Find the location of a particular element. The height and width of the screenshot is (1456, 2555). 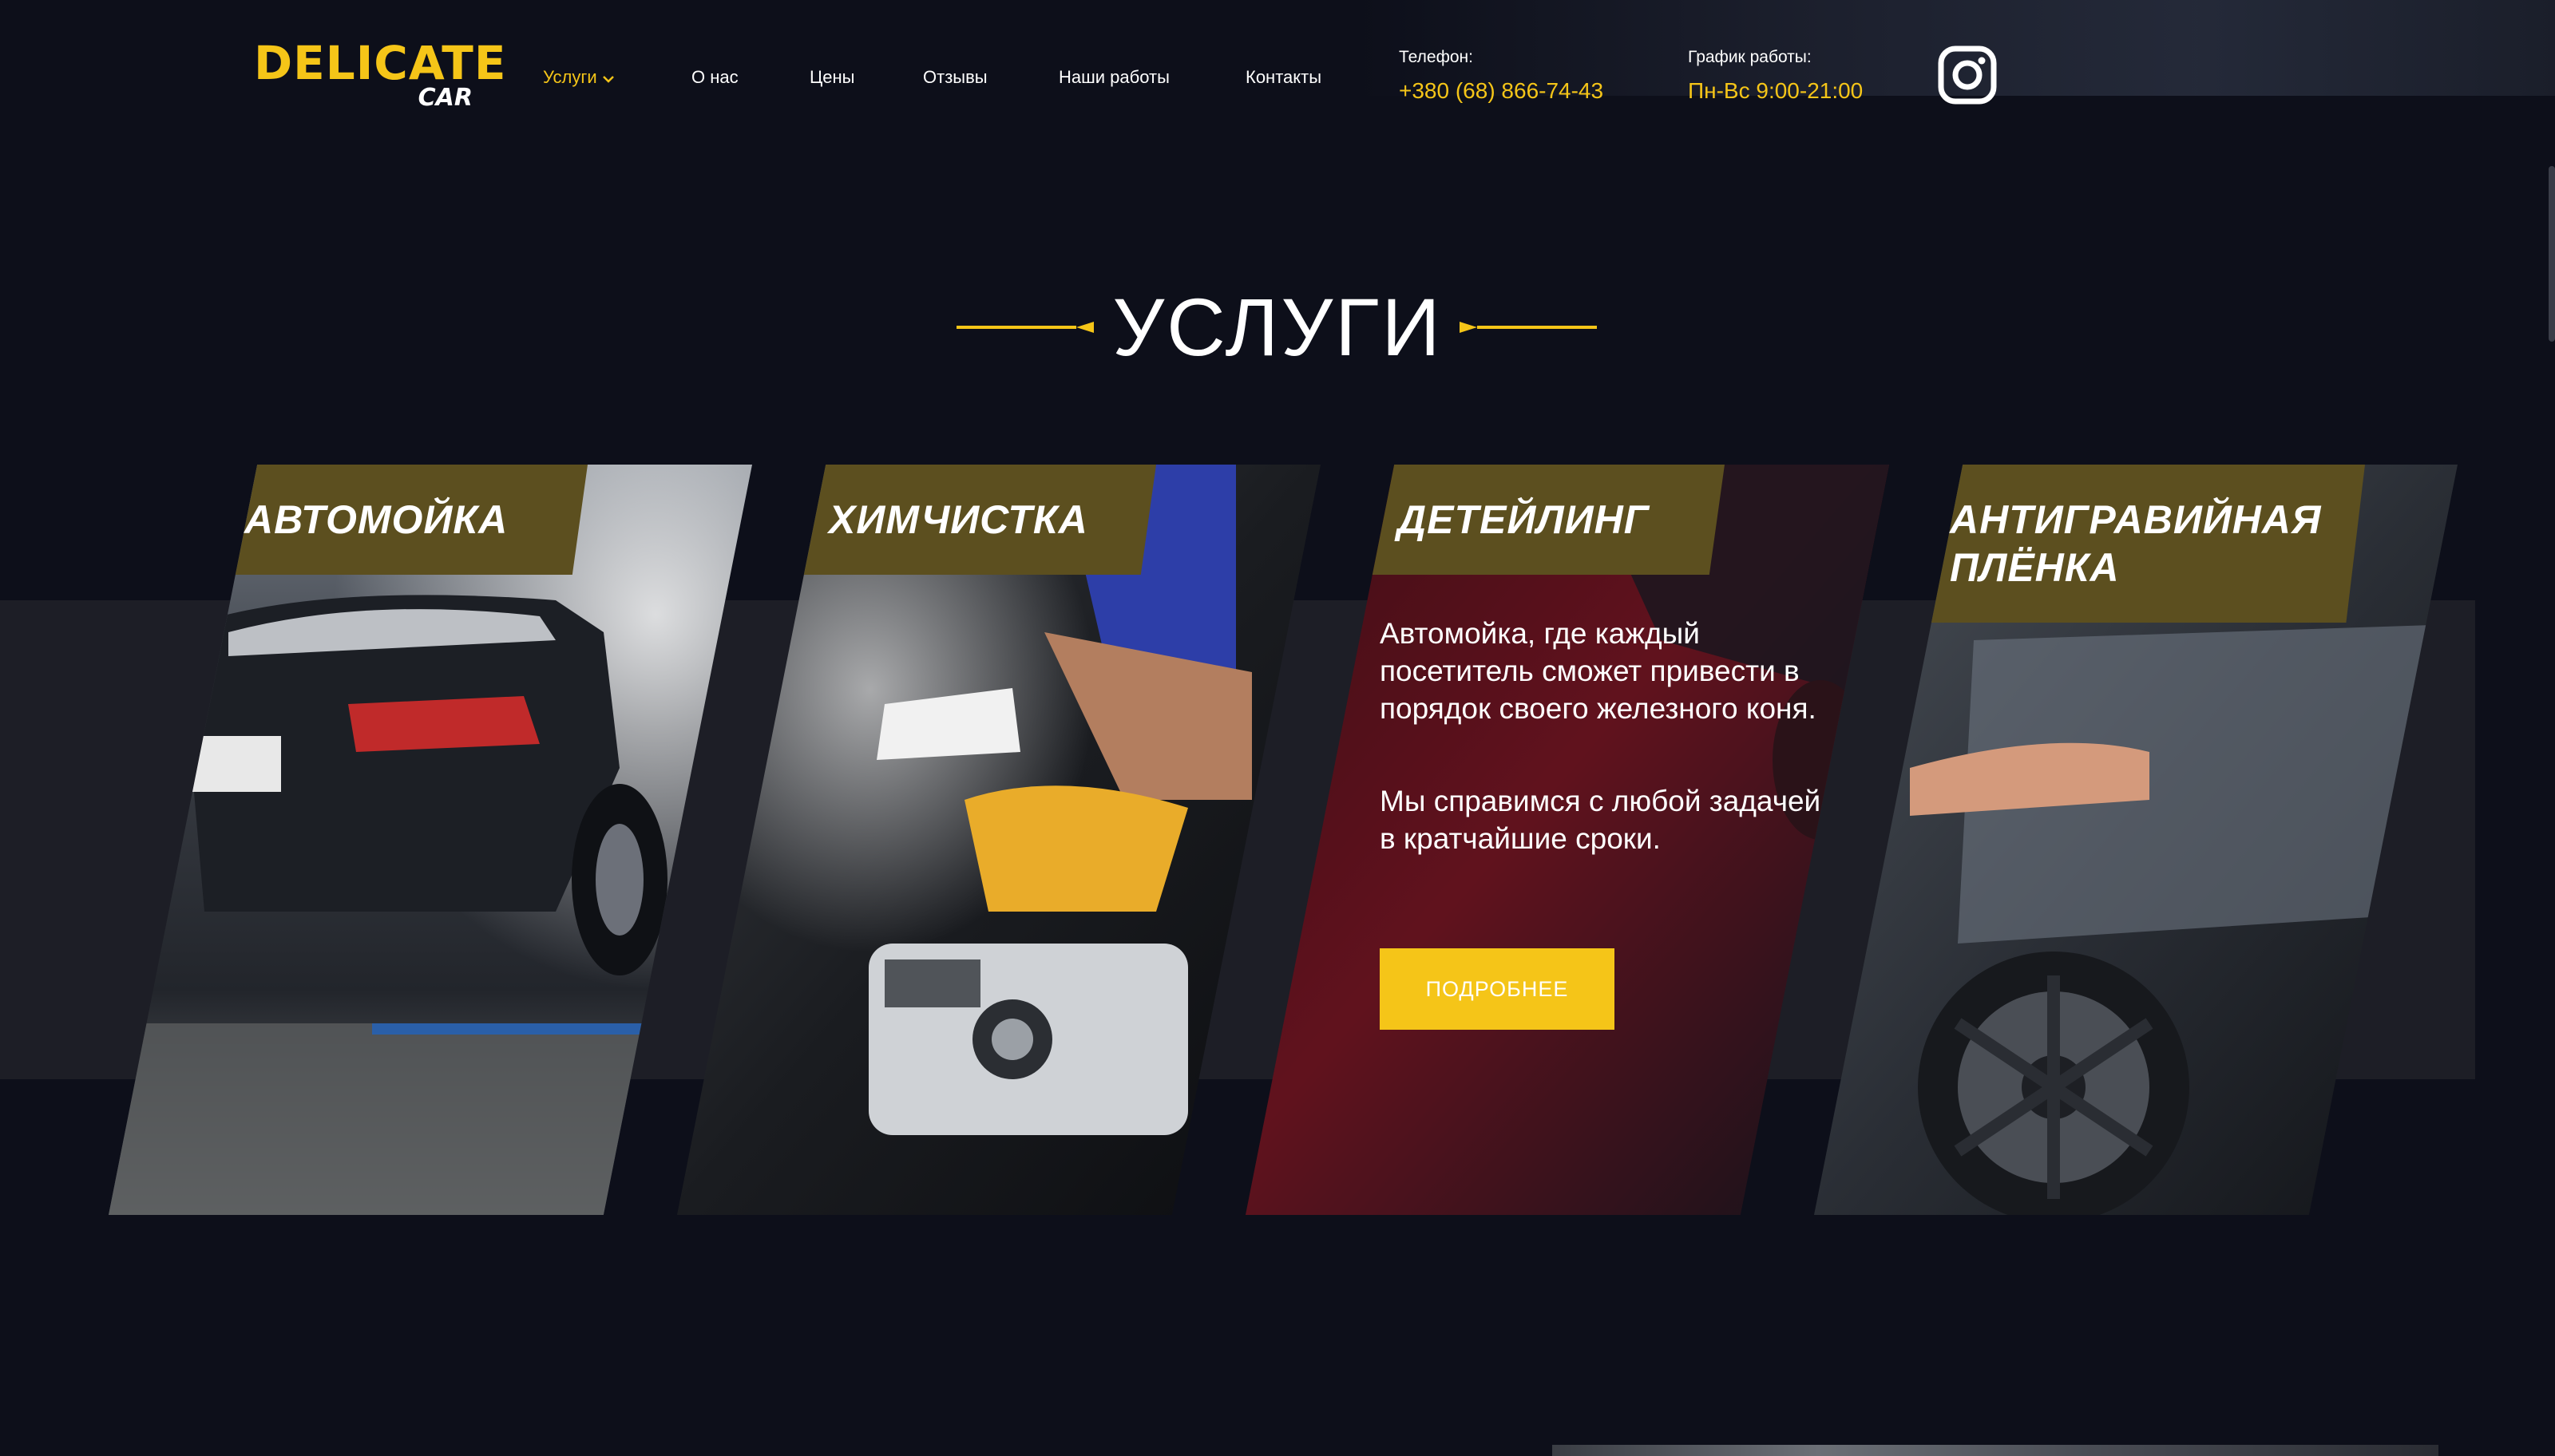

card-title-text: ХИМЧИСТКА is located at coordinates (958, 519).